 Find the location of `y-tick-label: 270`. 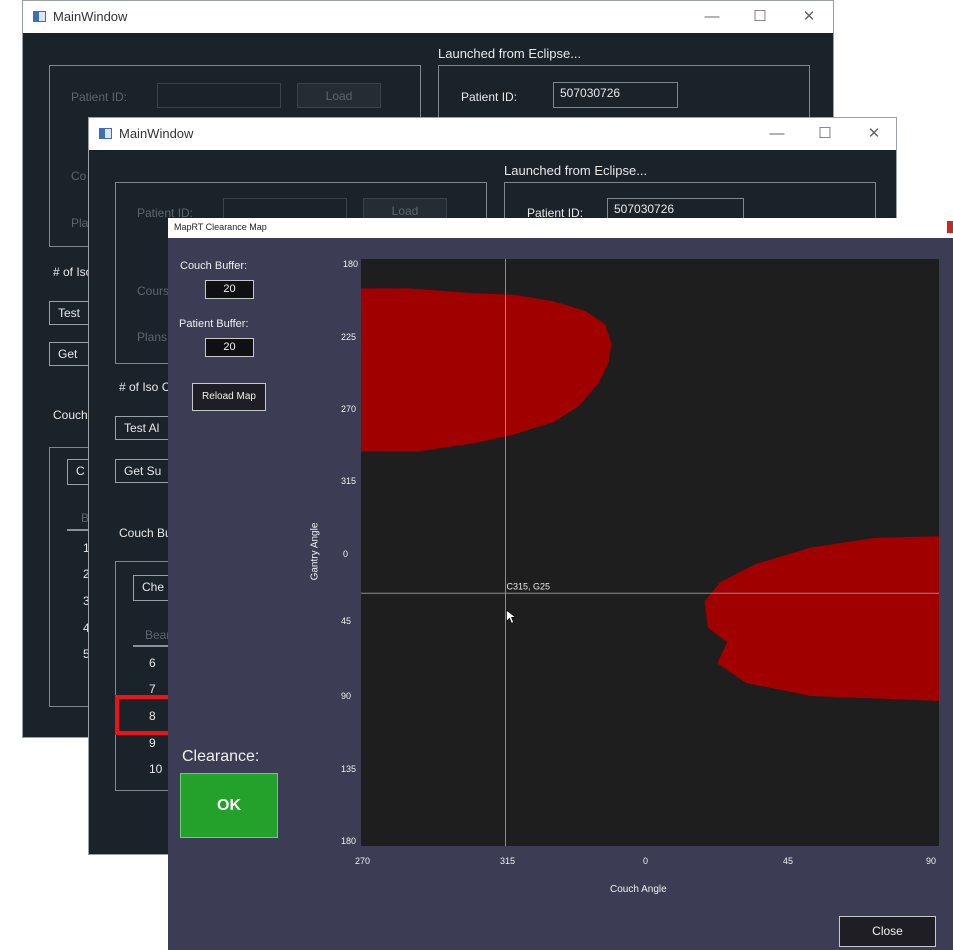

y-tick-label: 270 is located at coordinates (349, 409).